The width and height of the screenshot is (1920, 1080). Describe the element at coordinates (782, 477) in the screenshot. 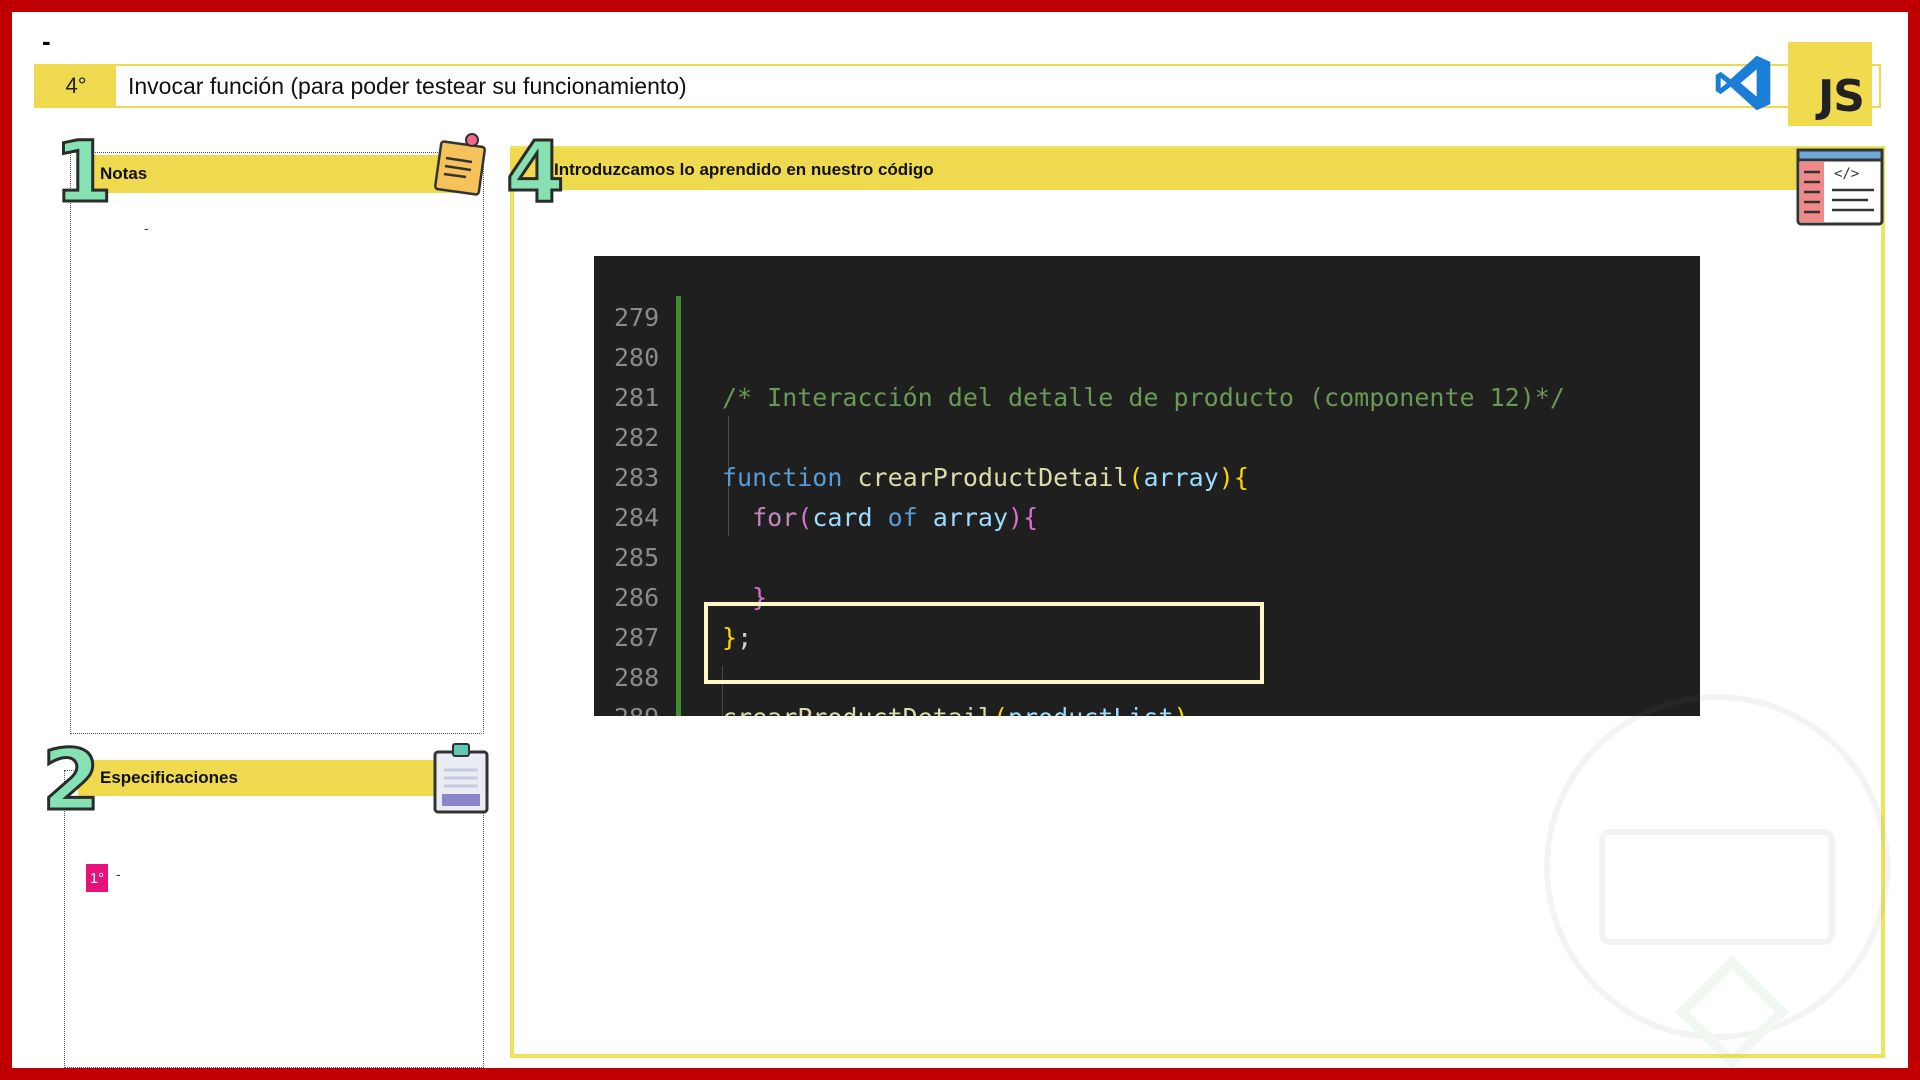

I see `code-keyword: function` at that location.